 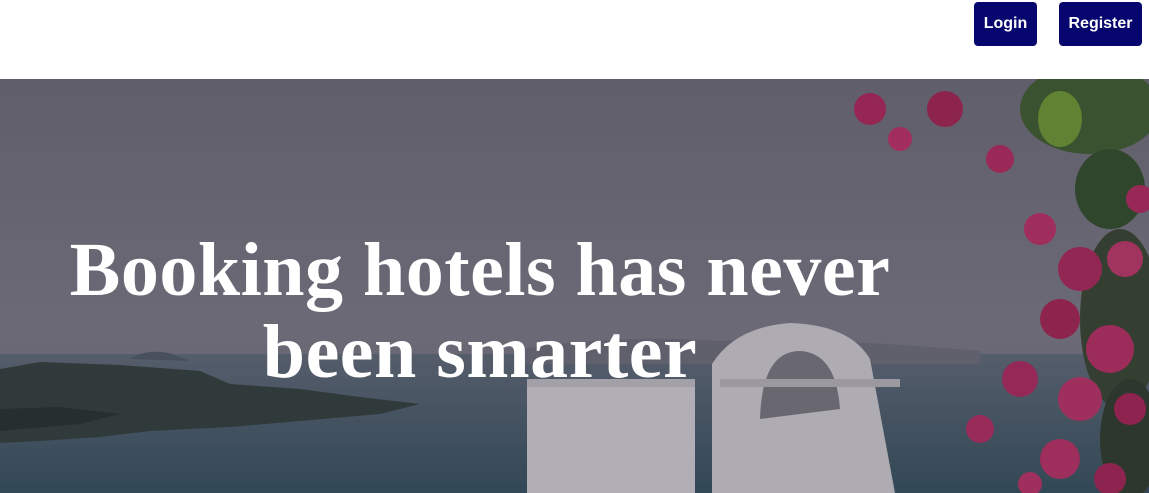 I want to click on login-button: Login, so click(x=1005, y=24).